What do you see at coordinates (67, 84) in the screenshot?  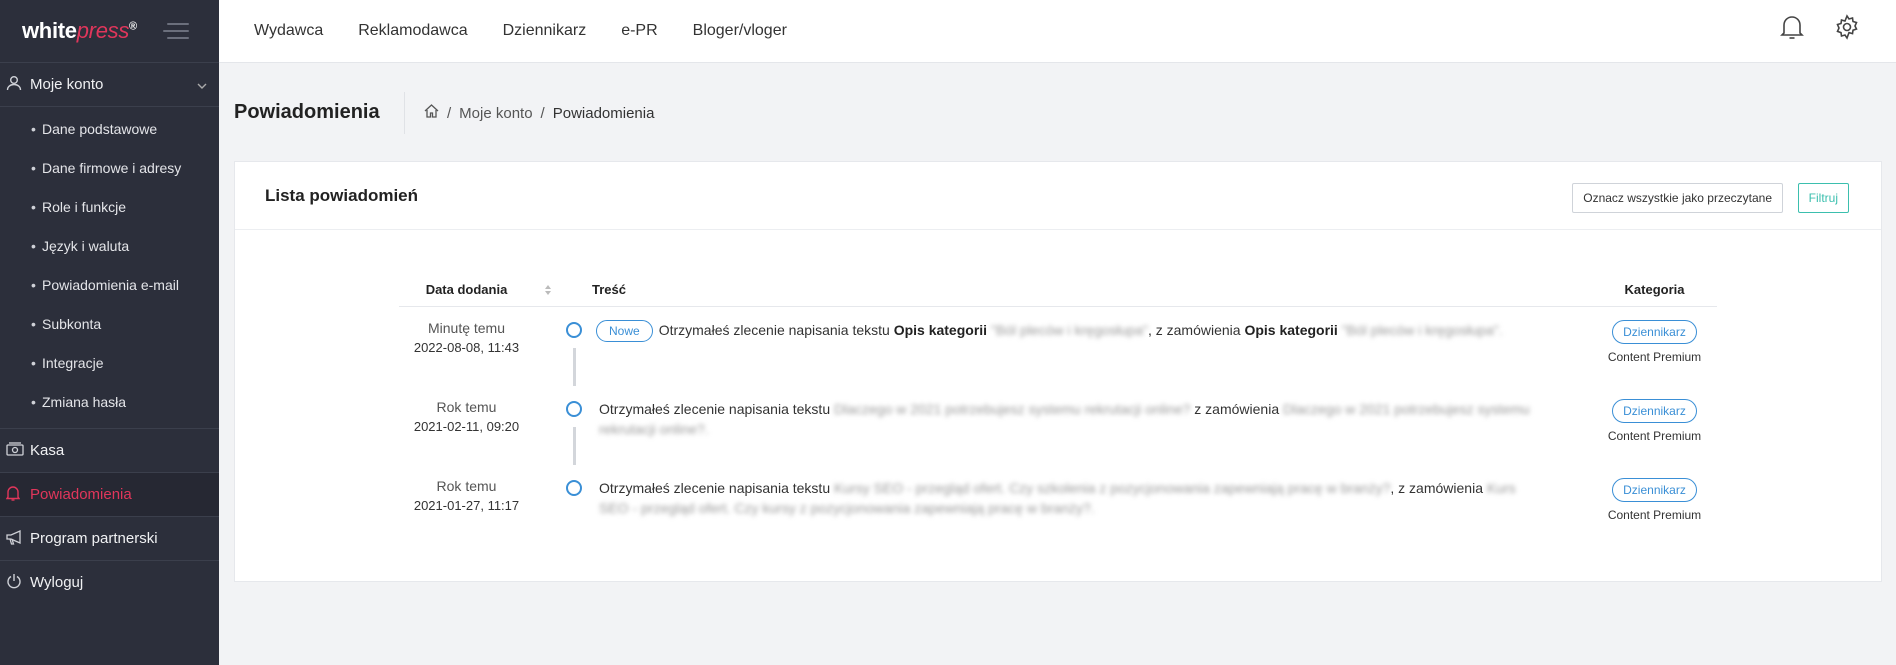 I see `sidebar-item-account-label: Moje konto` at bounding box center [67, 84].